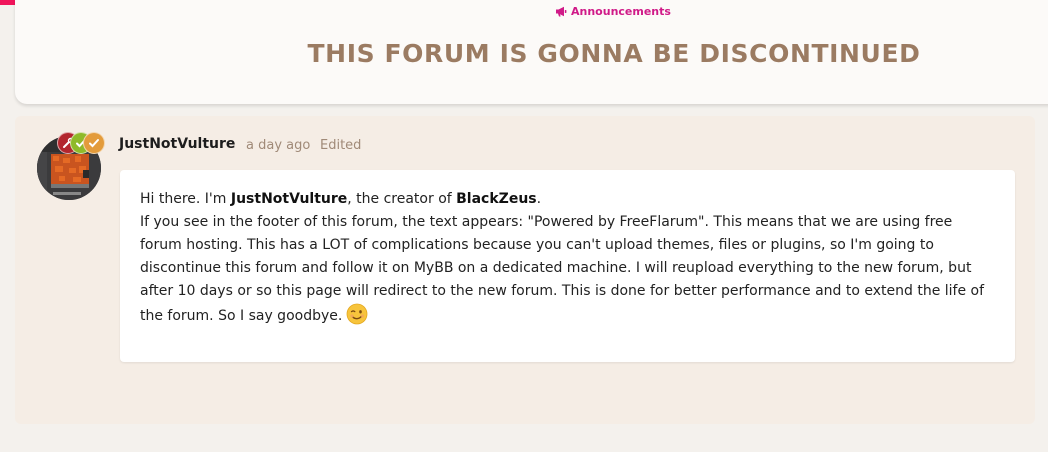 The image size is (1048, 452). What do you see at coordinates (561, 11) in the screenshot?
I see `bullhorn-icon` at bounding box center [561, 11].